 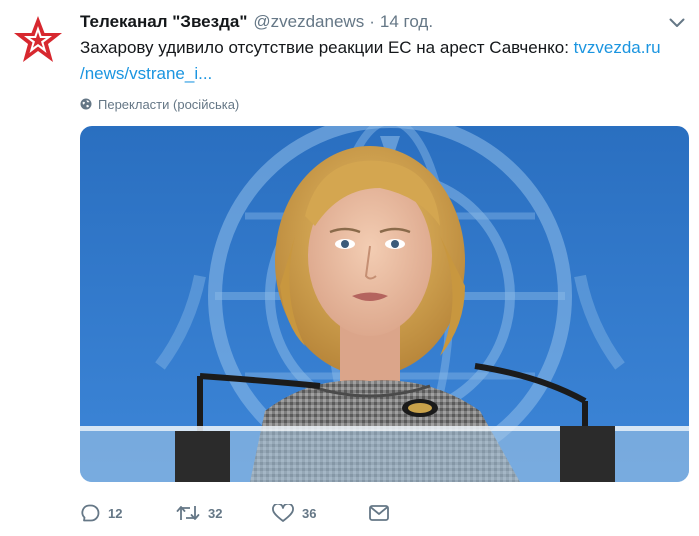 I want to click on envelope-icon, so click(x=379, y=513).